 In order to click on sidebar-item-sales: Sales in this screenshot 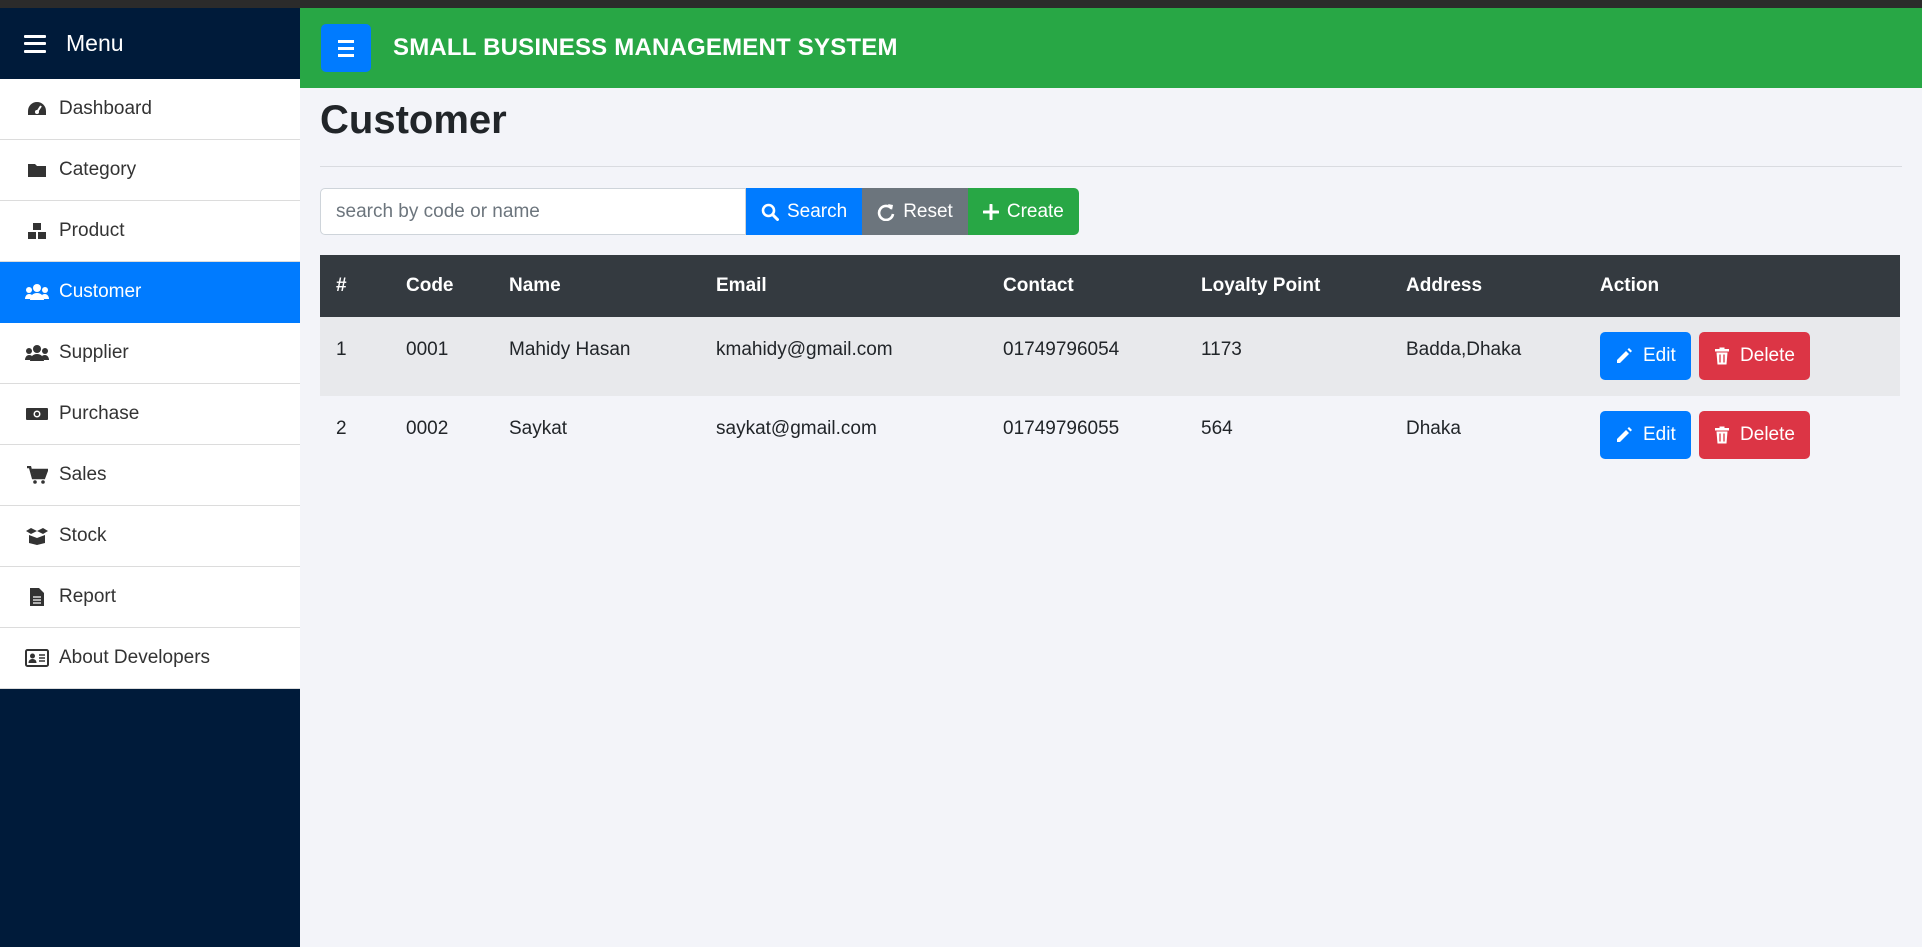, I will do `click(150, 475)`.